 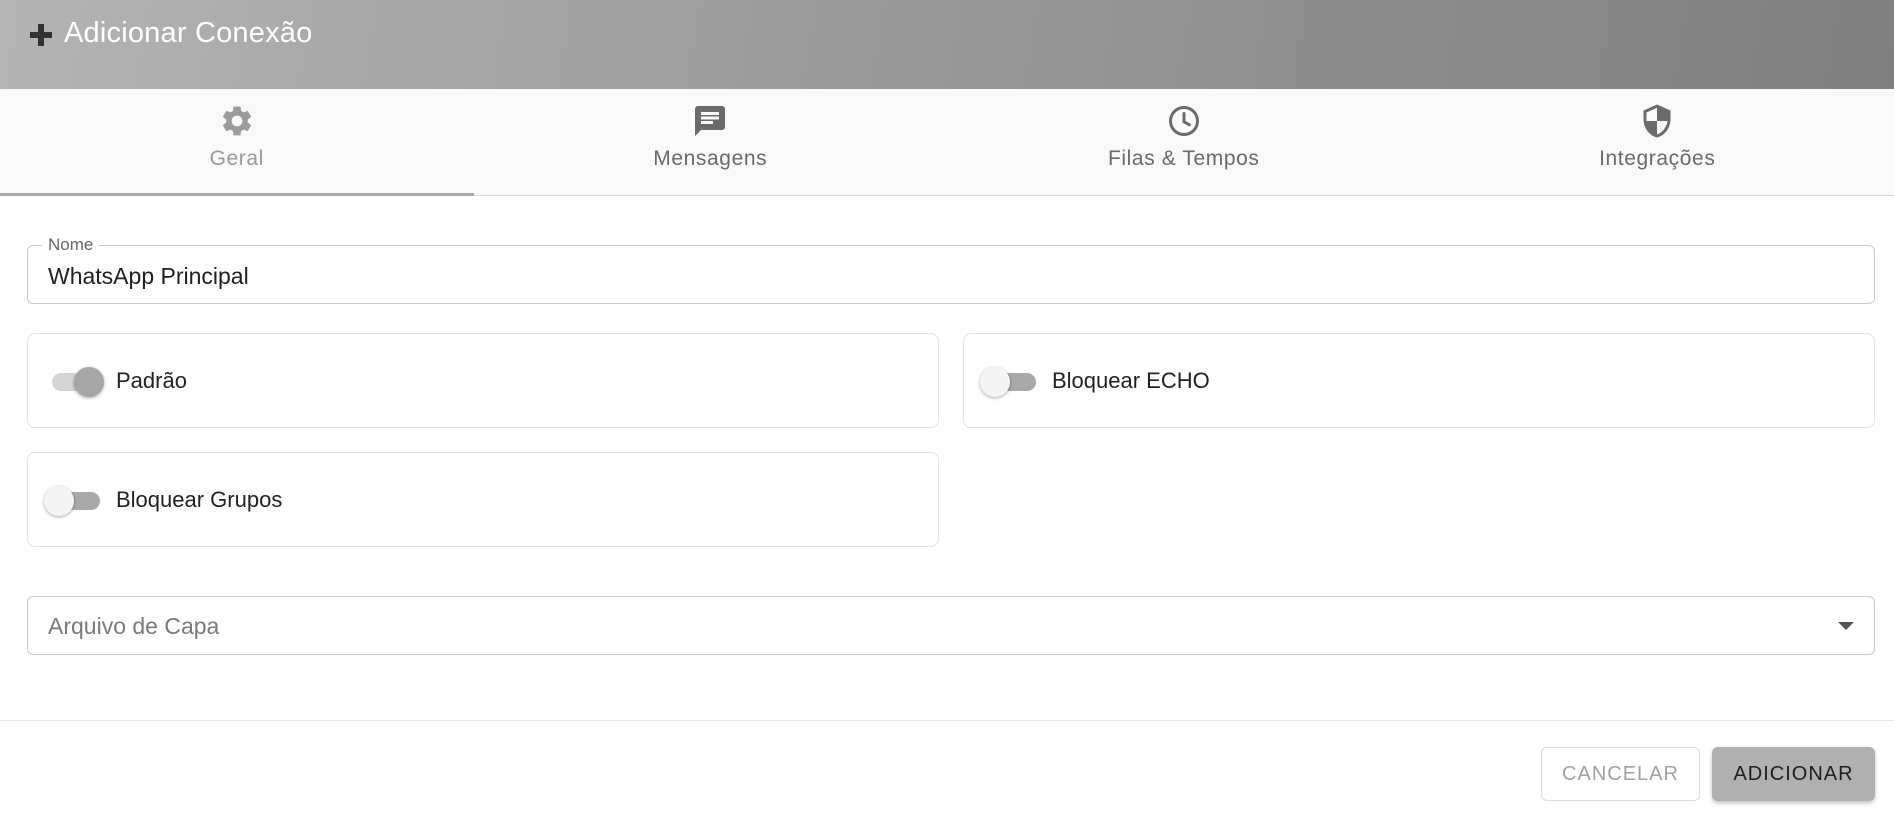 I want to click on cover-file-select: Arquivo de Capa, so click(x=951, y=625).